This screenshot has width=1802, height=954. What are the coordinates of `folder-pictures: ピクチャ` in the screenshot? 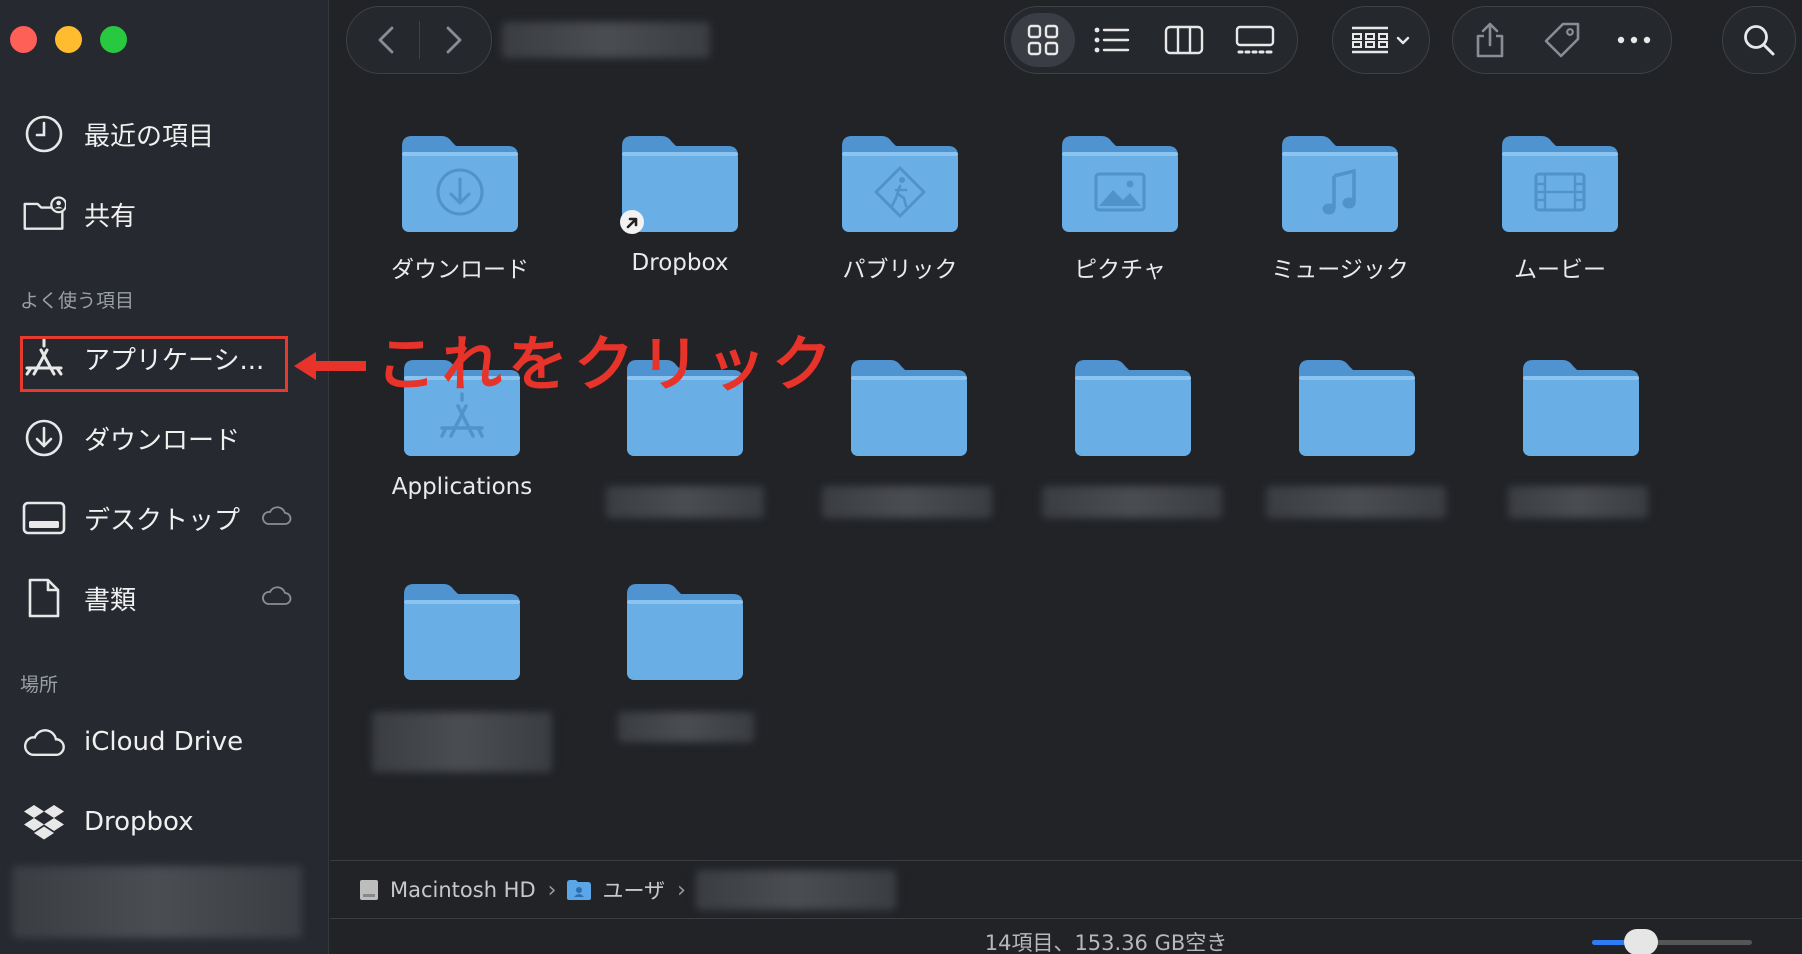 It's located at (1120, 208).